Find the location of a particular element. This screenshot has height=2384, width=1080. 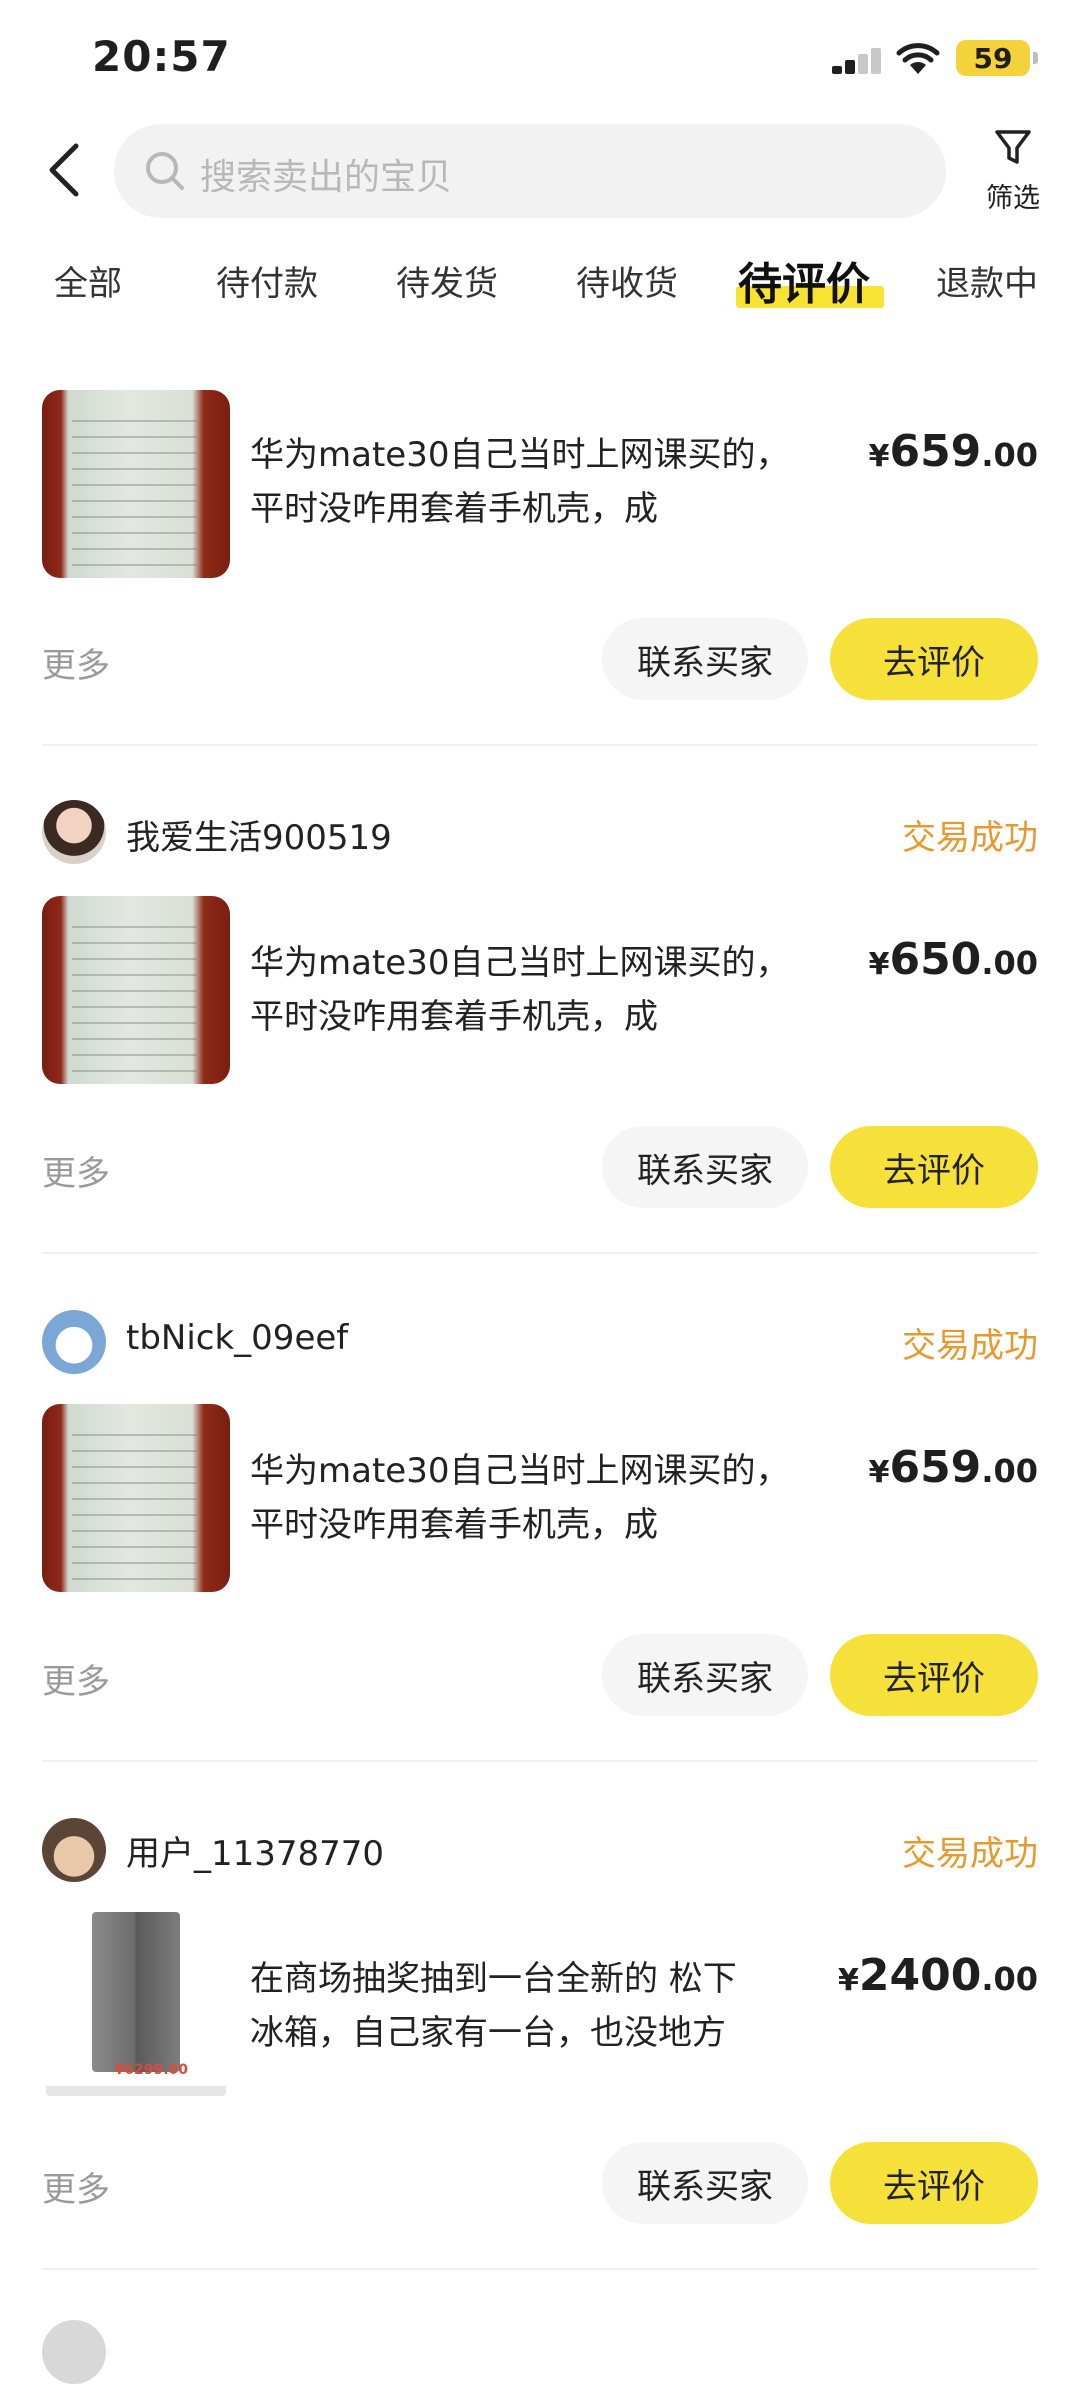

product-price: ¥2400.00 is located at coordinates (937, 1975).